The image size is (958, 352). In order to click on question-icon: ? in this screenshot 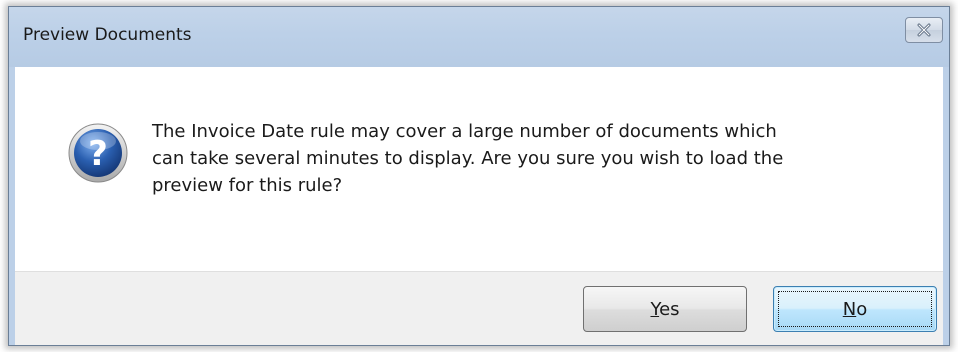, I will do `click(98, 153)`.